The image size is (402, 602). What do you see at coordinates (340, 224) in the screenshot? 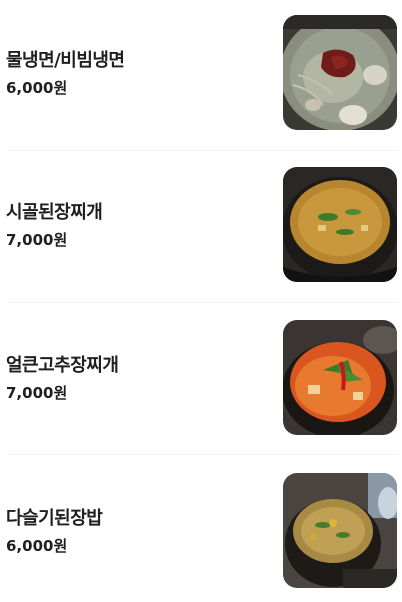
I see `doenjang-jjigae-photo` at bounding box center [340, 224].